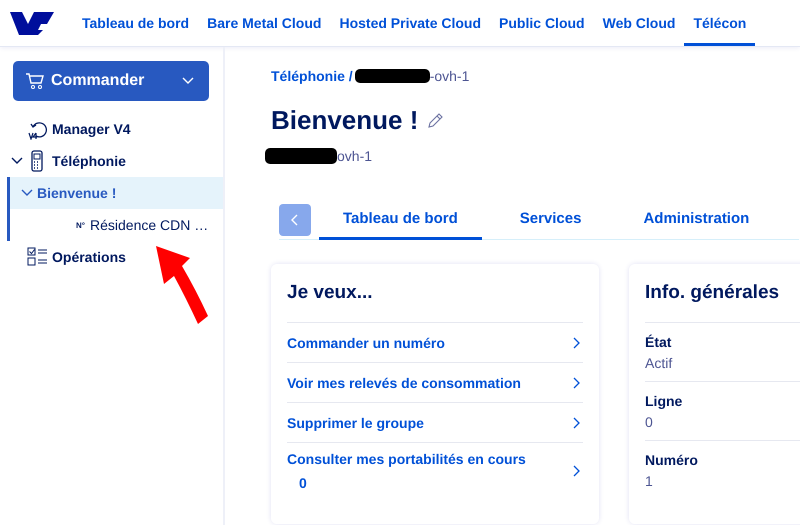 This screenshot has height=525, width=800. I want to click on field-label: Numéro, so click(672, 460).